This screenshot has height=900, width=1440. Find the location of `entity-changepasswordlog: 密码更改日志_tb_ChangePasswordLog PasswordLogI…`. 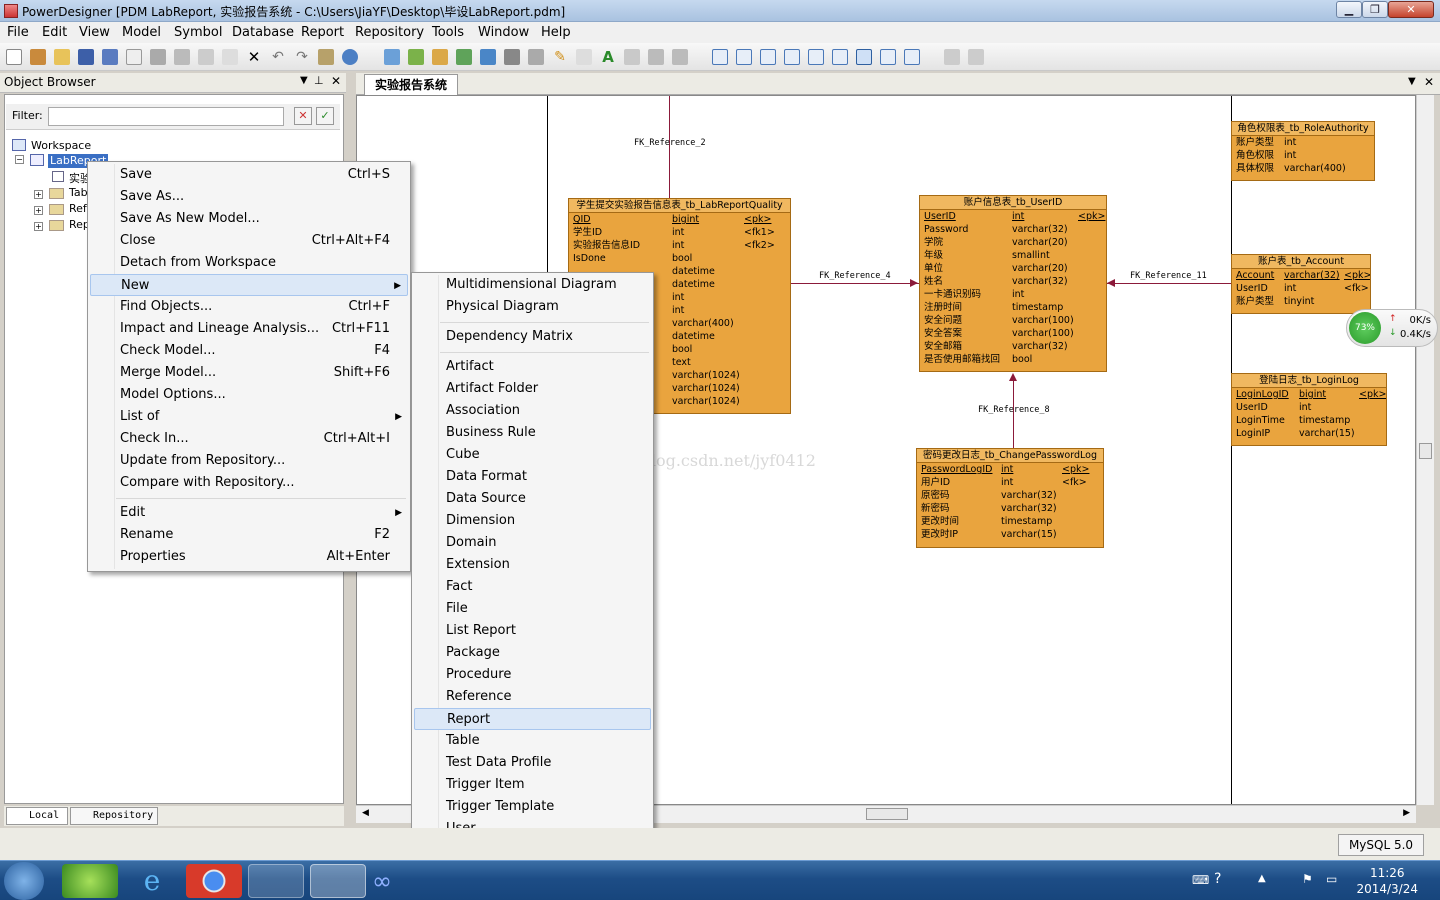

entity-changepasswordlog: 密码更改日志_tb_ChangePasswordLog PasswordLogI… is located at coordinates (1010, 498).